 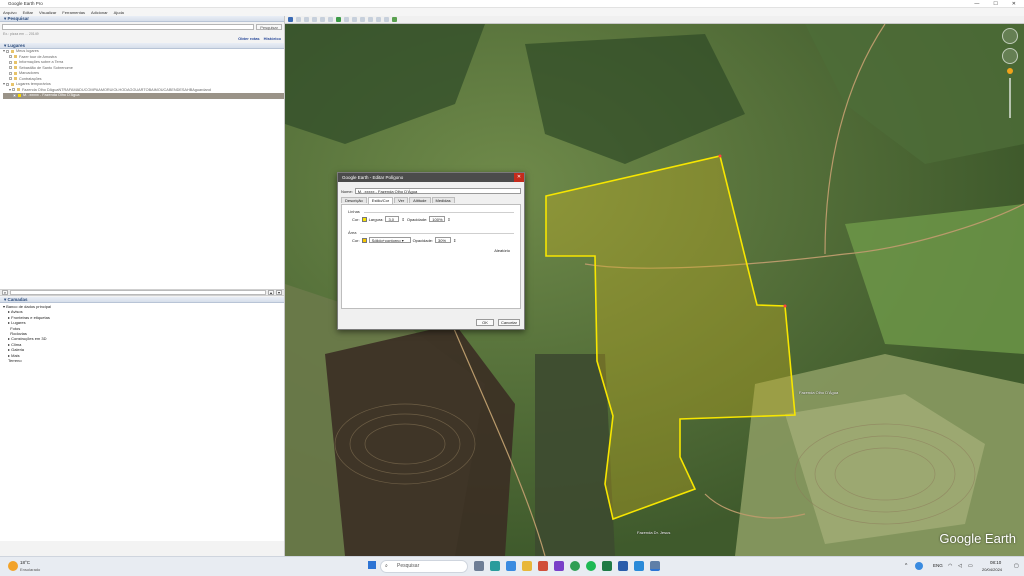 What do you see at coordinates (591, 566) in the screenshot?
I see `spotify-icon` at bounding box center [591, 566].